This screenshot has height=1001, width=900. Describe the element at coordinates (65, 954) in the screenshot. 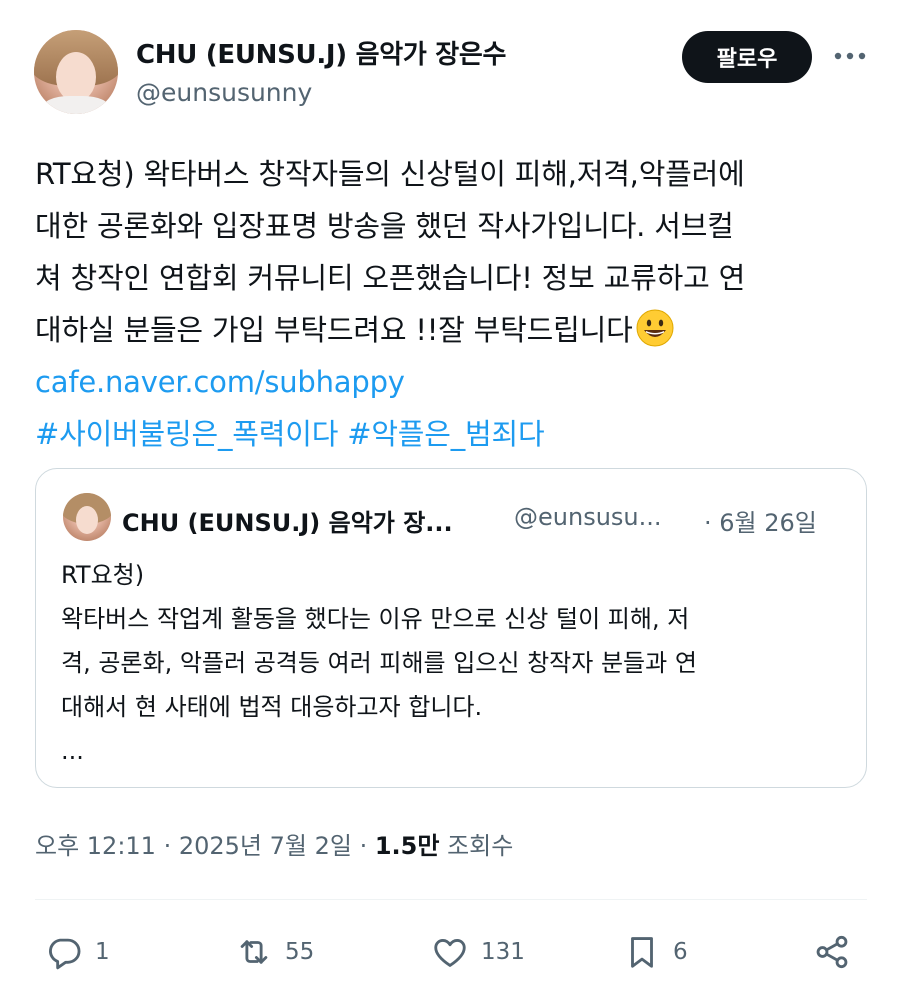

I see `reply-icon` at that location.